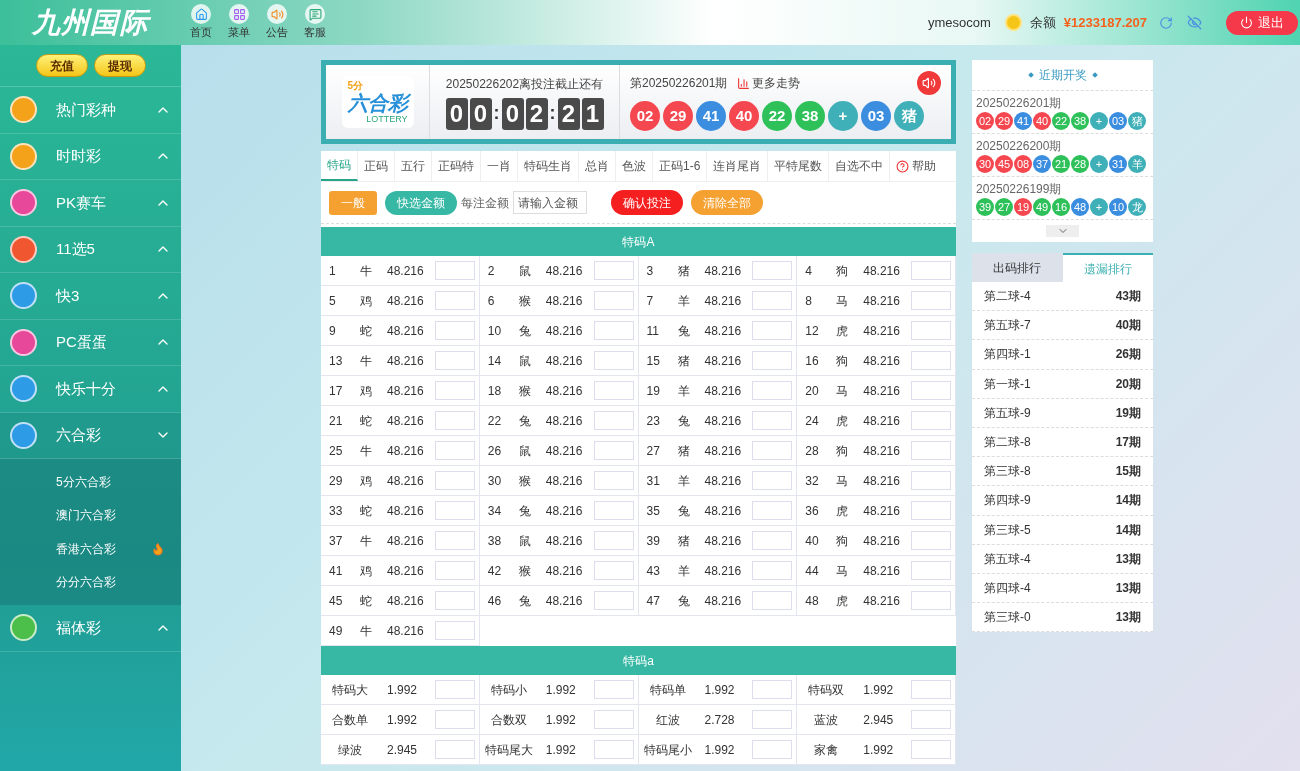 The image size is (1300, 771). I want to click on ranking-tab: 出码排行, so click(1017, 267).